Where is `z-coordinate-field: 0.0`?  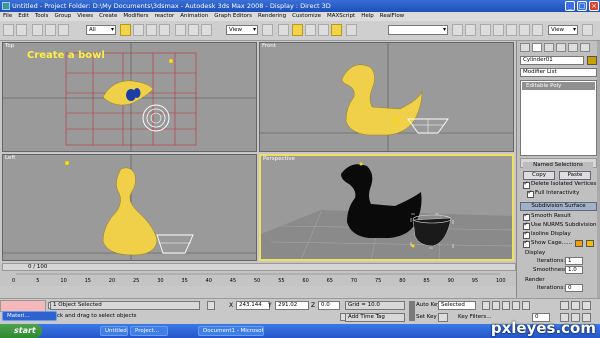 z-coordinate-field: 0.0 is located at coordinates (329, 305).